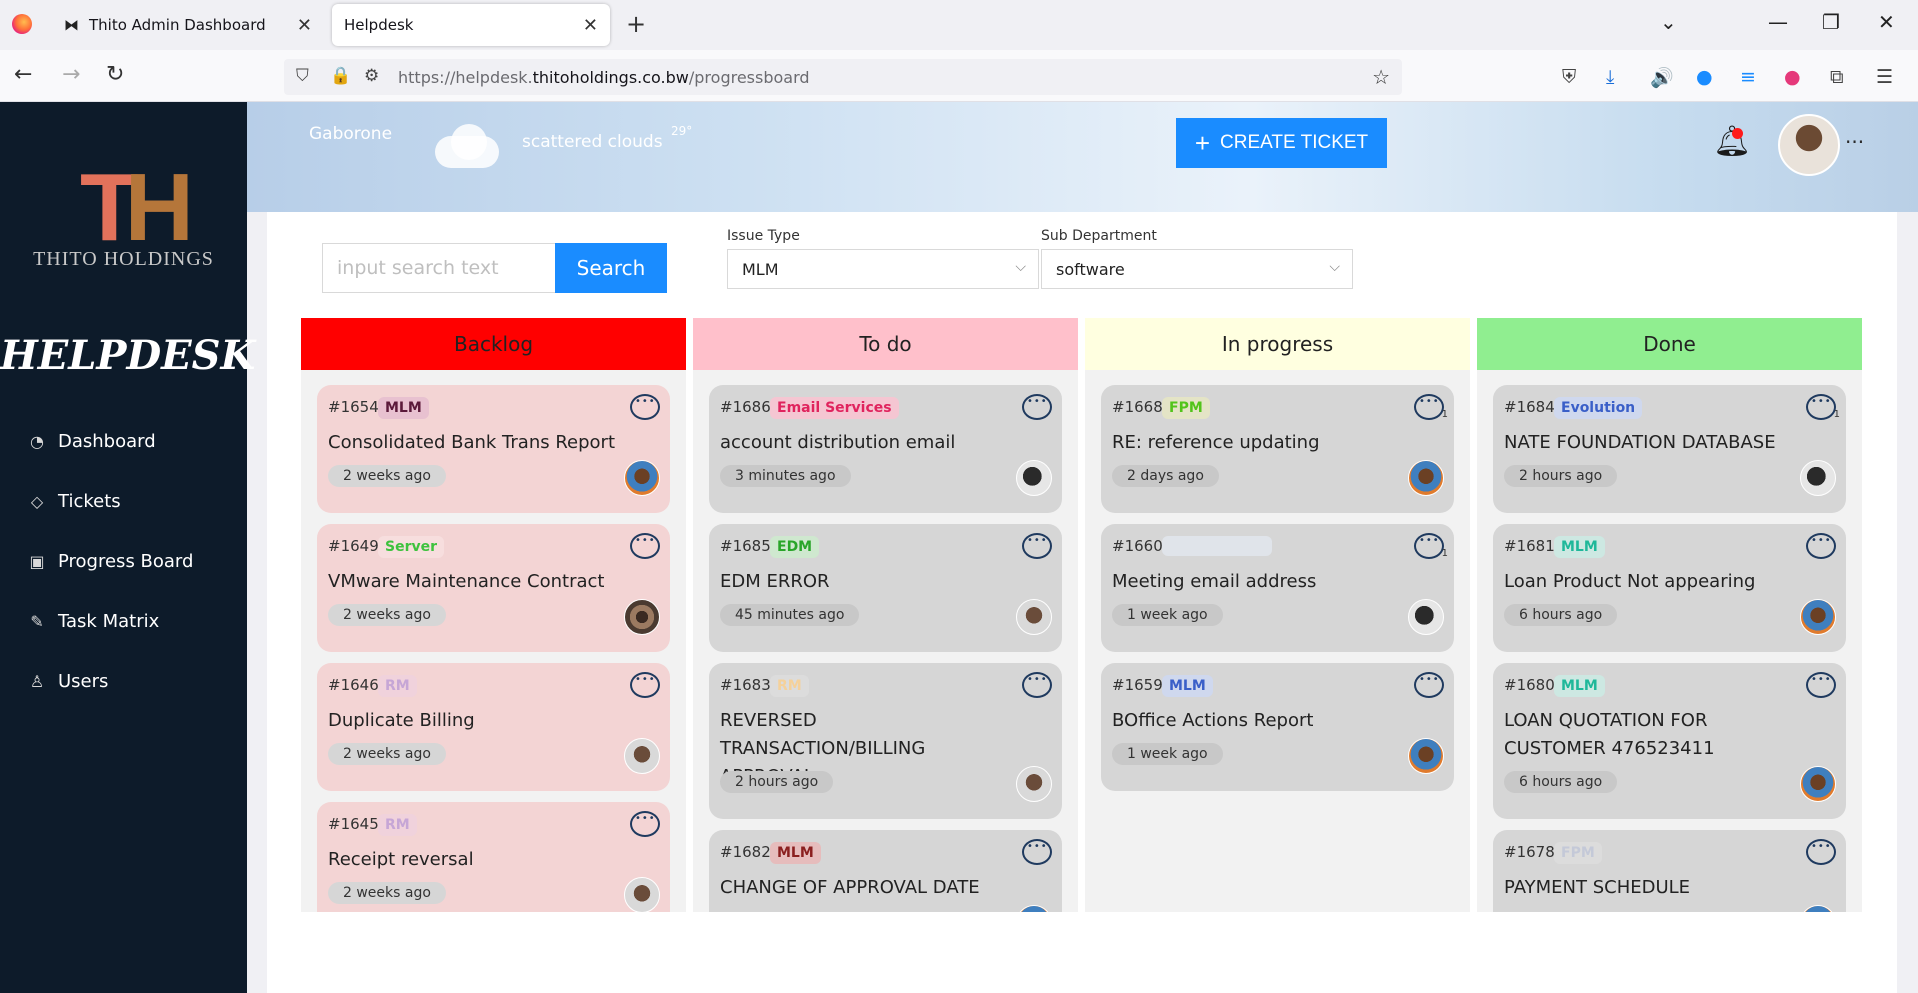  I want to click on ticket-card: #1645 RM Receipt reversal 2 weeks ago, so click(493, 857).